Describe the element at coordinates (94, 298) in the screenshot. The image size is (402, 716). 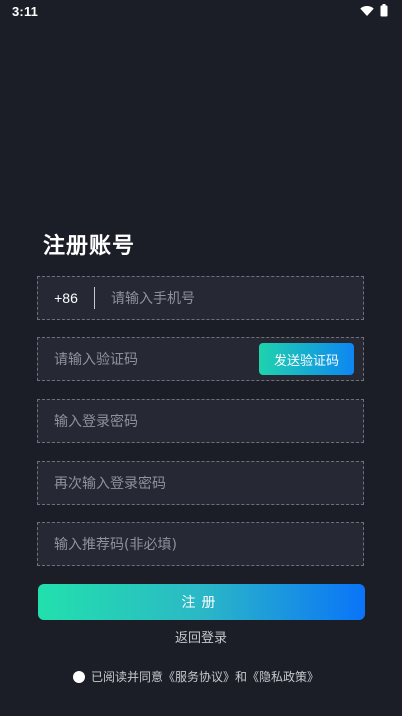
I see `divider` at that location.